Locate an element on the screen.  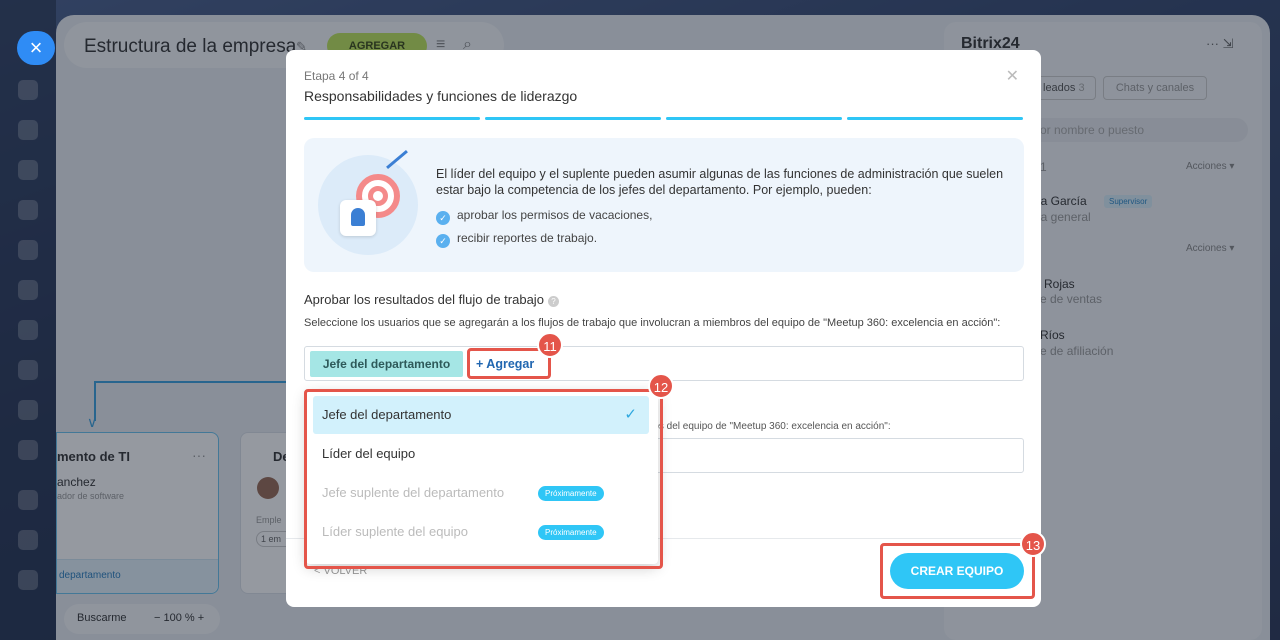
annotation-badge: 12 is located at coordinates (661, 386).